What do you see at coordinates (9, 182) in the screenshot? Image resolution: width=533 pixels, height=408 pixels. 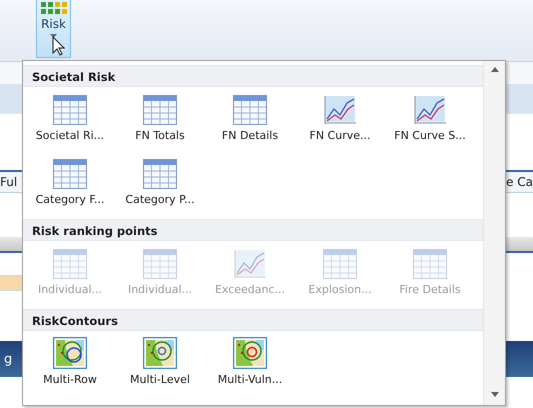 I see `tab-label: Ful` at bounding box center [9, 182].